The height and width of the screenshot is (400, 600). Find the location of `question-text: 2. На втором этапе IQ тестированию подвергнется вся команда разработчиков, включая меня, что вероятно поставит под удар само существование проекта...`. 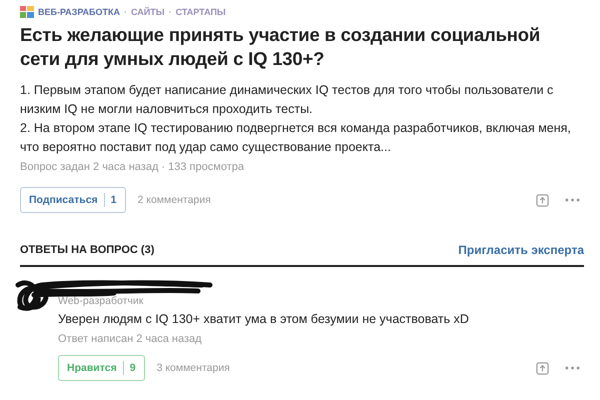

question-text: 2. На втором этапе IQ тестированию подвергнется вся команда разработчиков, включая меня, что вероятно поставит под удар само существование проекта... is located at coordinates (296, 138).